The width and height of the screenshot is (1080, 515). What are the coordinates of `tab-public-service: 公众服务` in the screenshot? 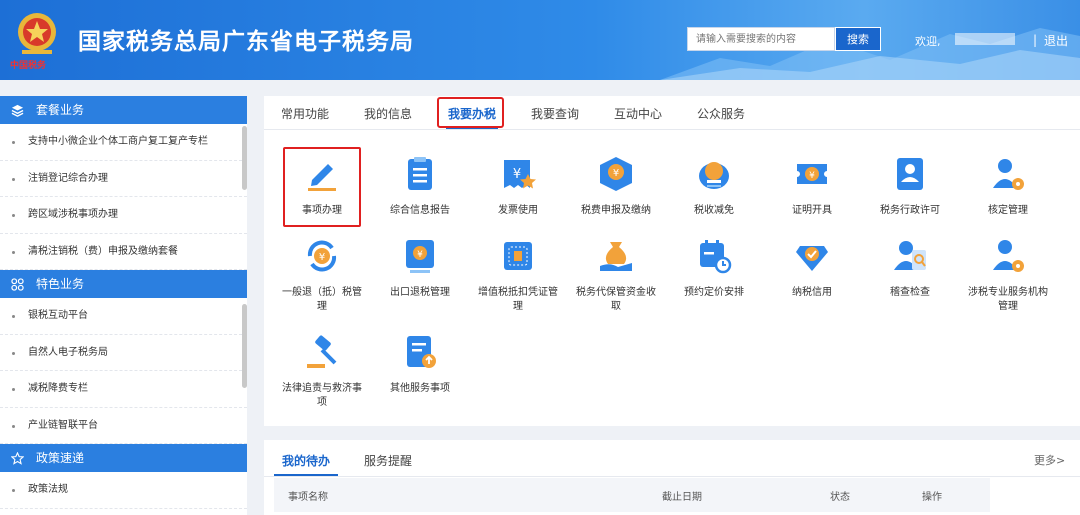 It's located at (721, 113).